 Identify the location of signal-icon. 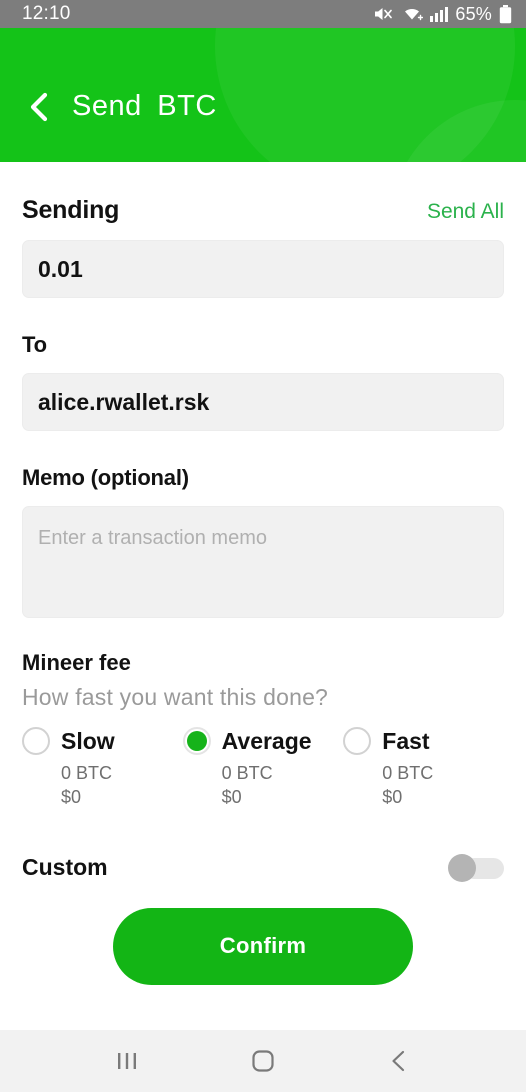
(439, 14).